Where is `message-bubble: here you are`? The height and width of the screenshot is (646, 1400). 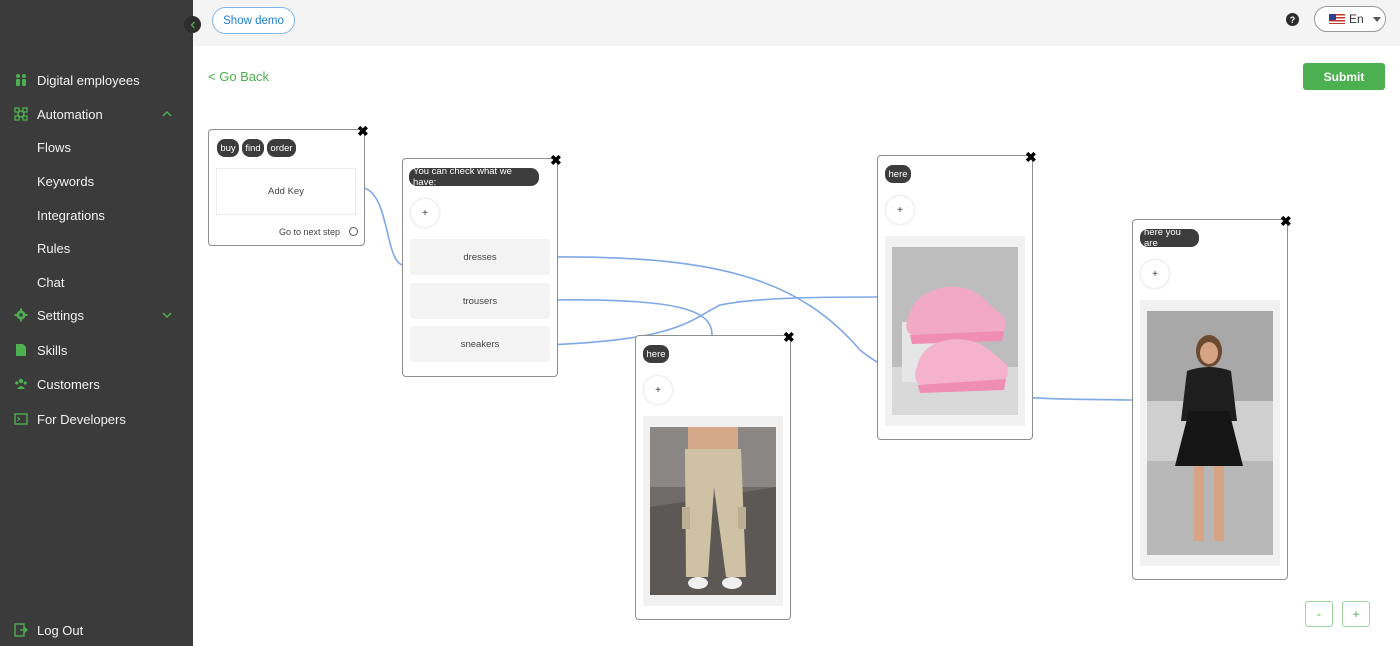 message-bubble: here you are is located at coordinates (1169, 238).